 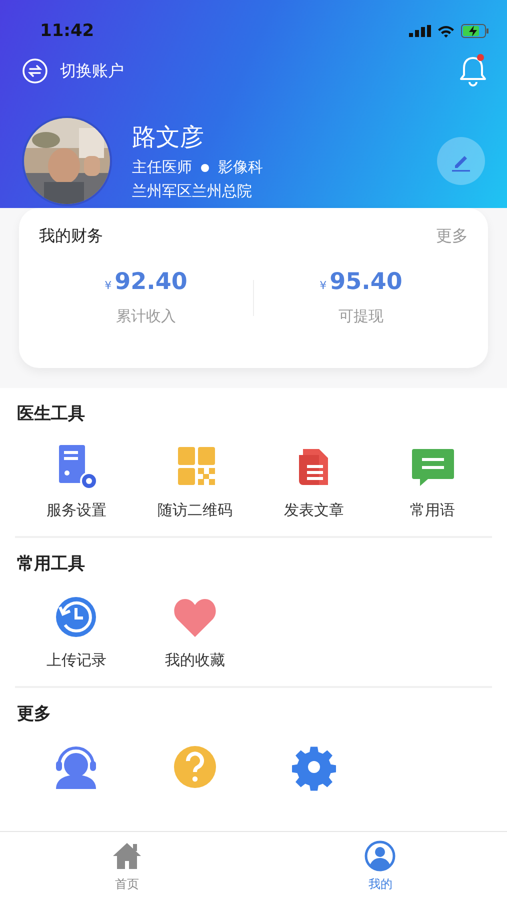 What do you see at coordinates (432, 481) in the screenshot?
I see `tool-button: 常用语` at bounding box center [432, 481].